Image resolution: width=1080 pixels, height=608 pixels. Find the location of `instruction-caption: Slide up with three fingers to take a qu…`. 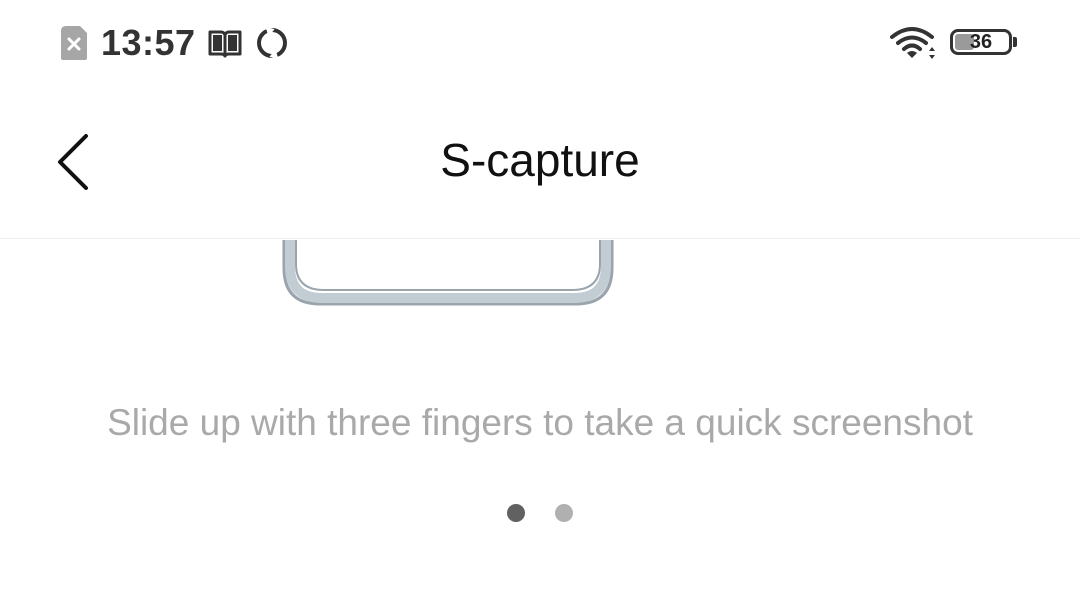

instruction-caption: Slide up with three fingers to take a qu… is located at coordinates (540, 422).